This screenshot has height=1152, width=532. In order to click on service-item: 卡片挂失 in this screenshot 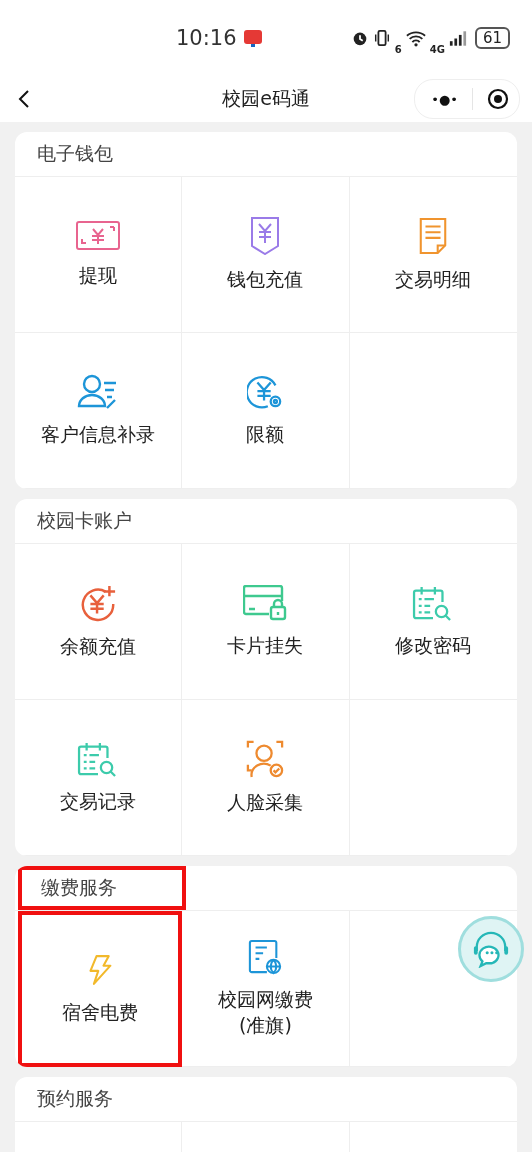, I will do `click(266, 622)`.